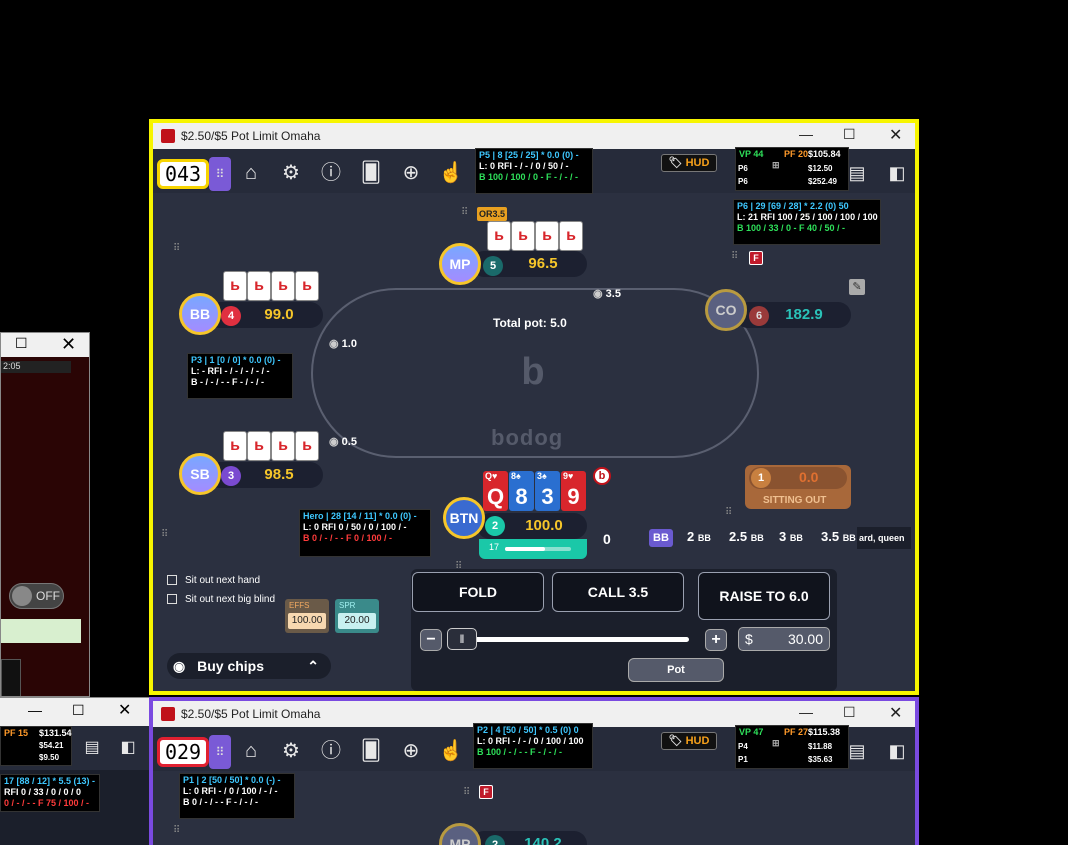 Image resolution: width=1068 pixels, height=845 pixels. Describe the element at coordinates (271, 288) in the screenshot. I see `bb-cards: ь ь ь ь` at that location.